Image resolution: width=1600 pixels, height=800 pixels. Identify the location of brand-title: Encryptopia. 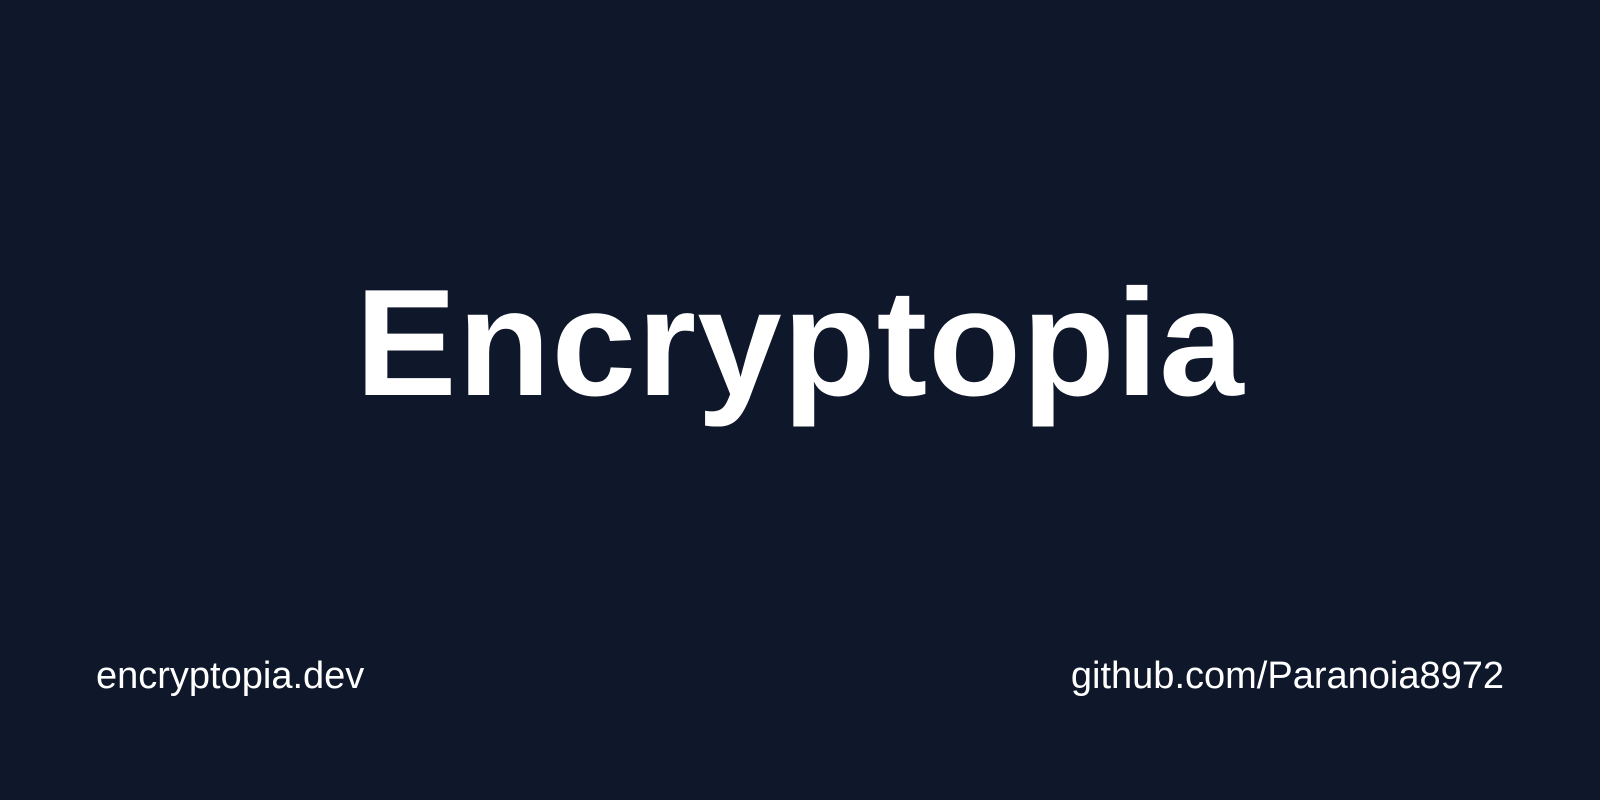
(800, 343).